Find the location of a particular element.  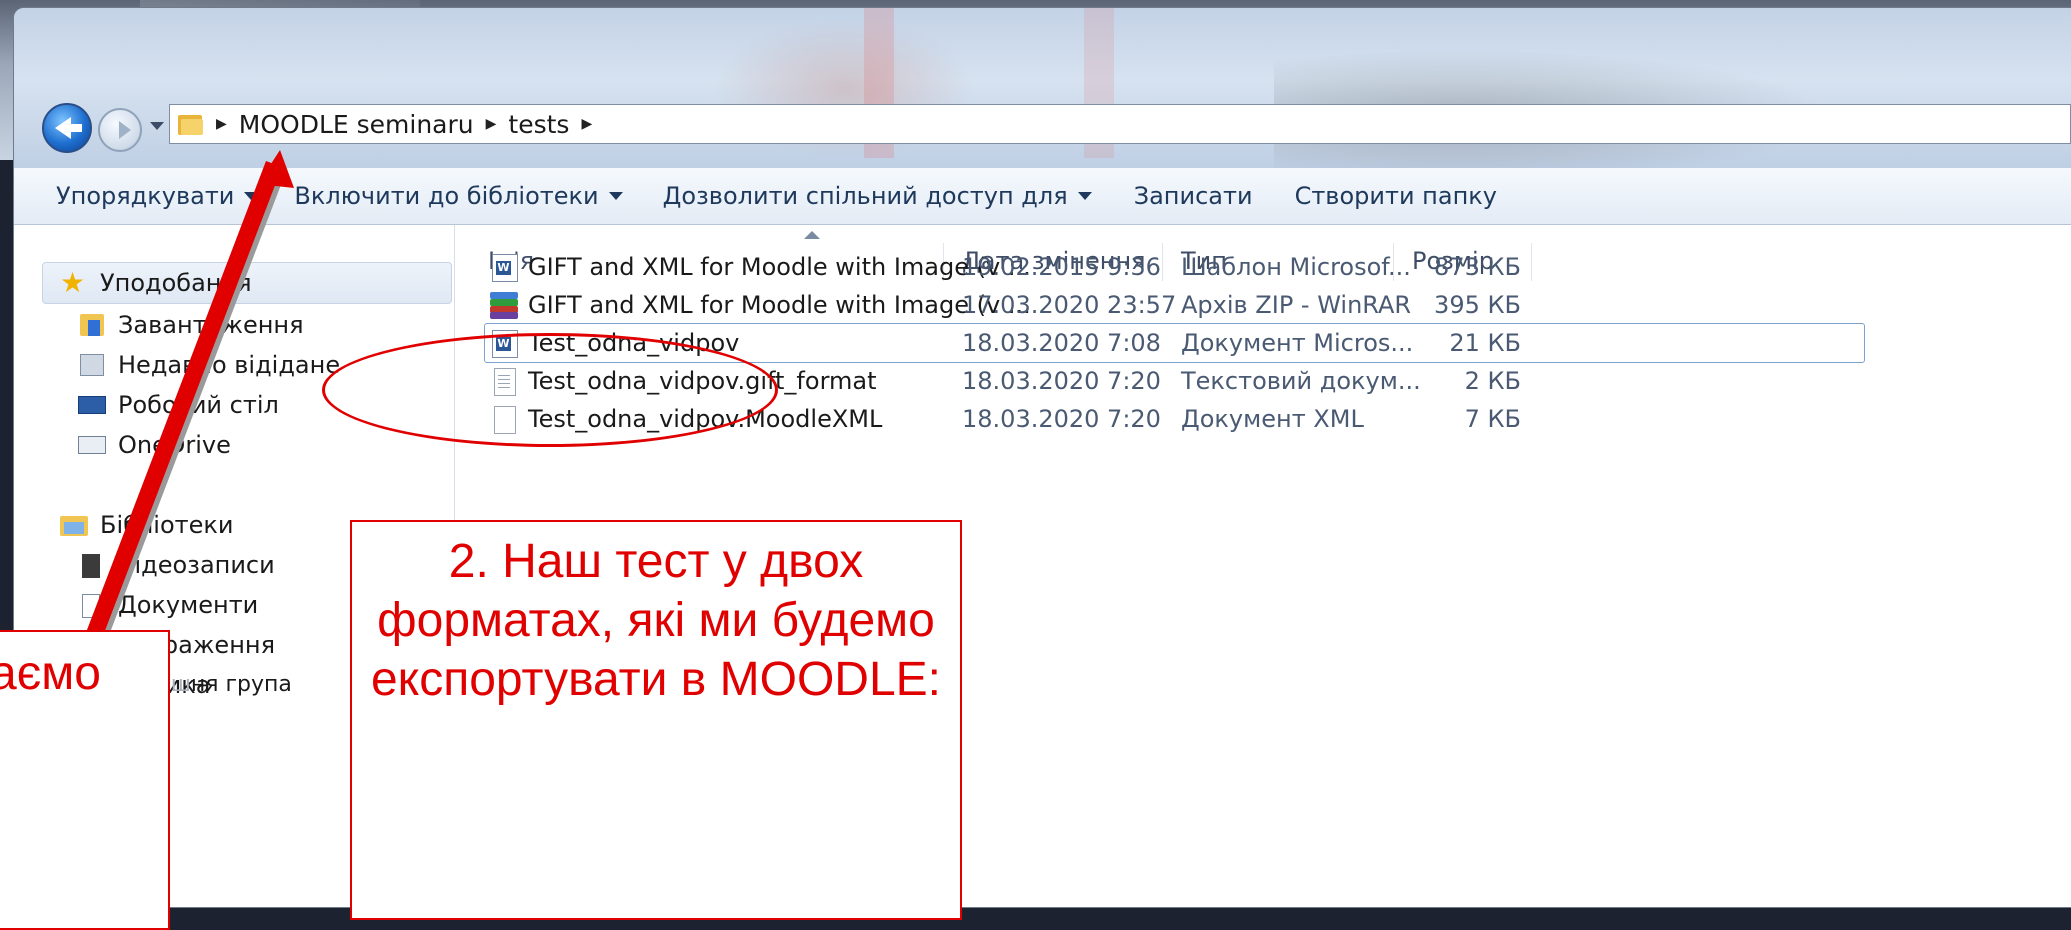

burn-button: Записати is located at coordinates (1193, 196).